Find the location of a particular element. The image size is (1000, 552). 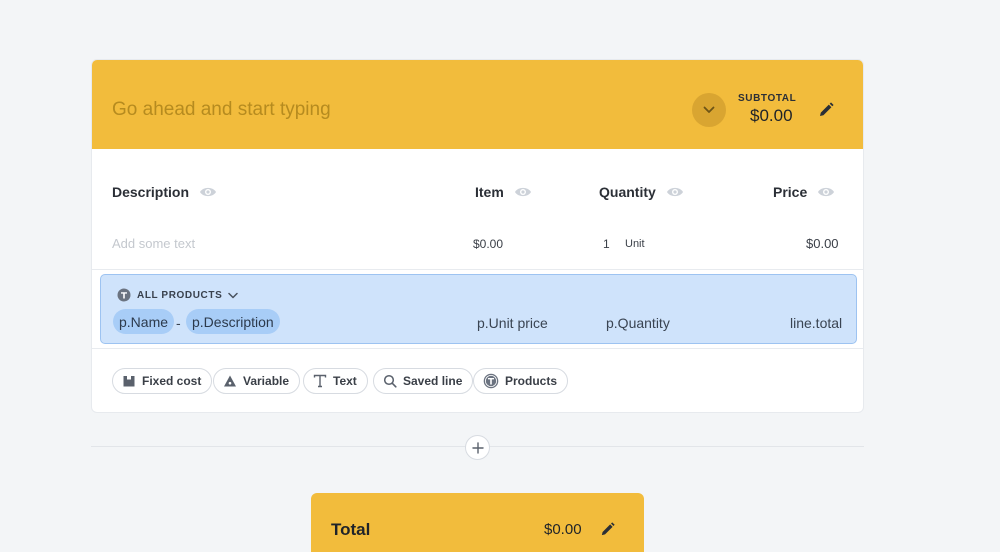

card-header: Go ahead and start typing SUBTOTAL $0.00 is located at coordinates (477, 104).